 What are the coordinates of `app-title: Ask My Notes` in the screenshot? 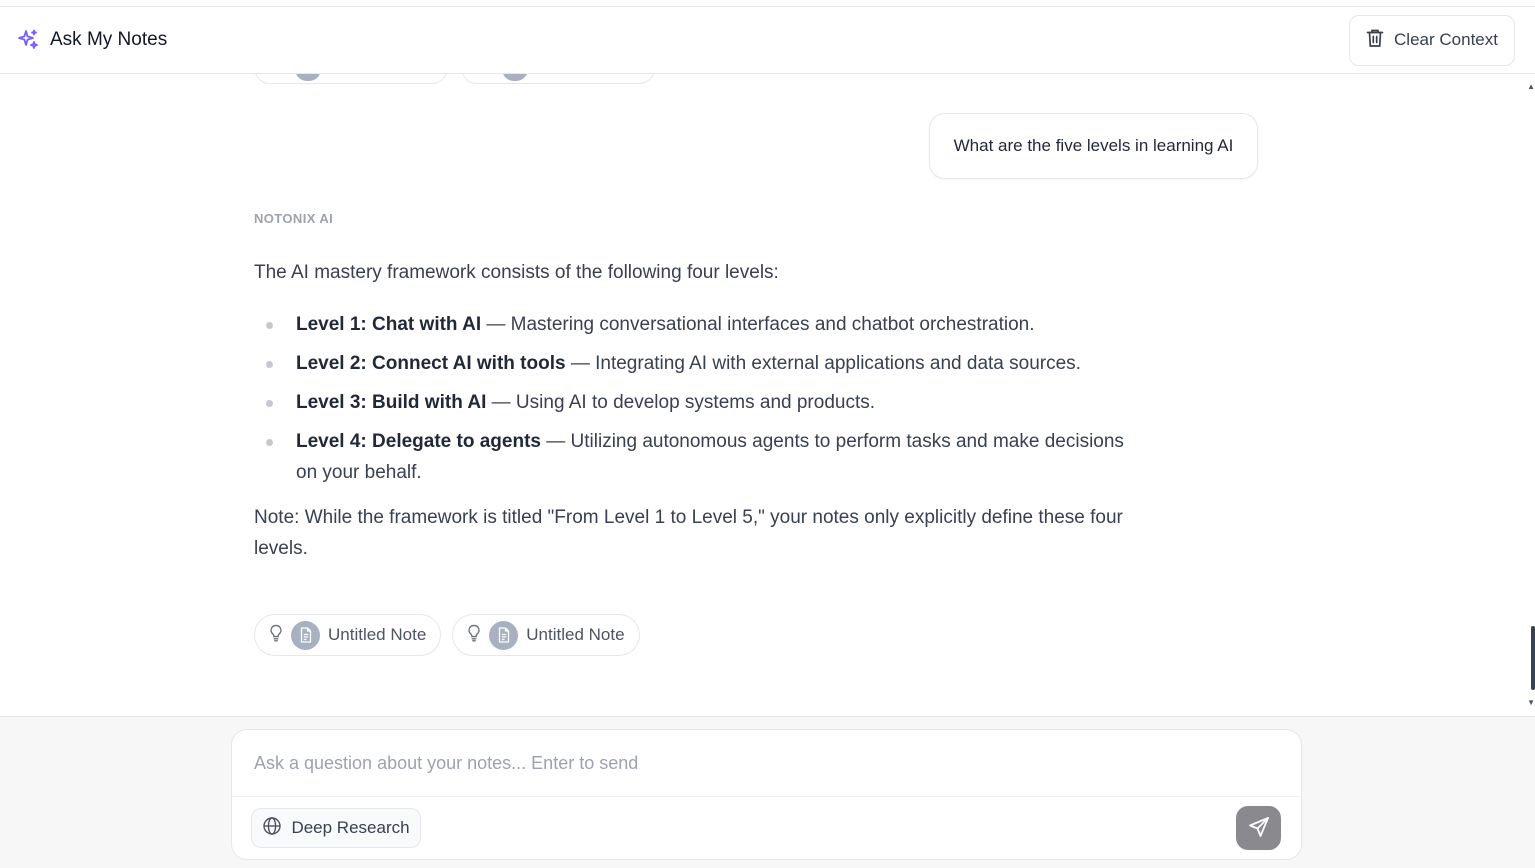 It's located at (109, 39).